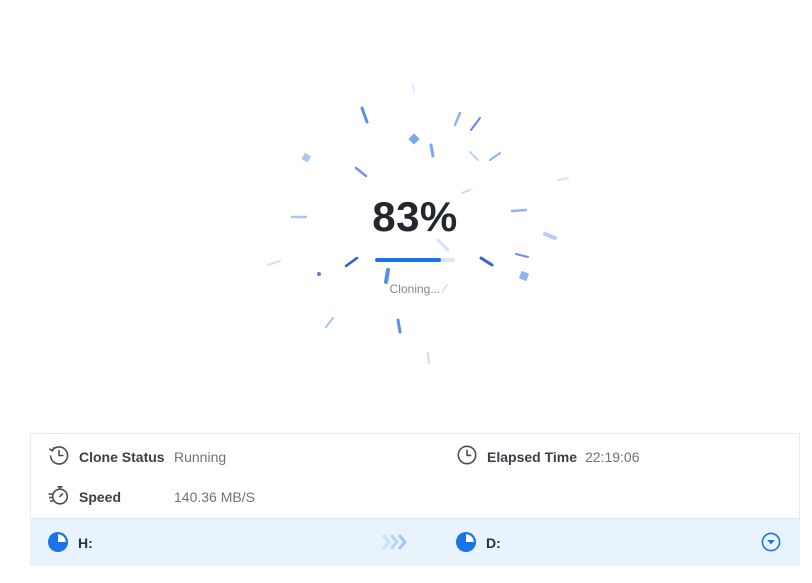 The image size is (812, 583). What do you see at coordinates (214, 497) in the screenshot?
I see `speed-value: 140.36 MB/S` at bounding box center [214, 497].